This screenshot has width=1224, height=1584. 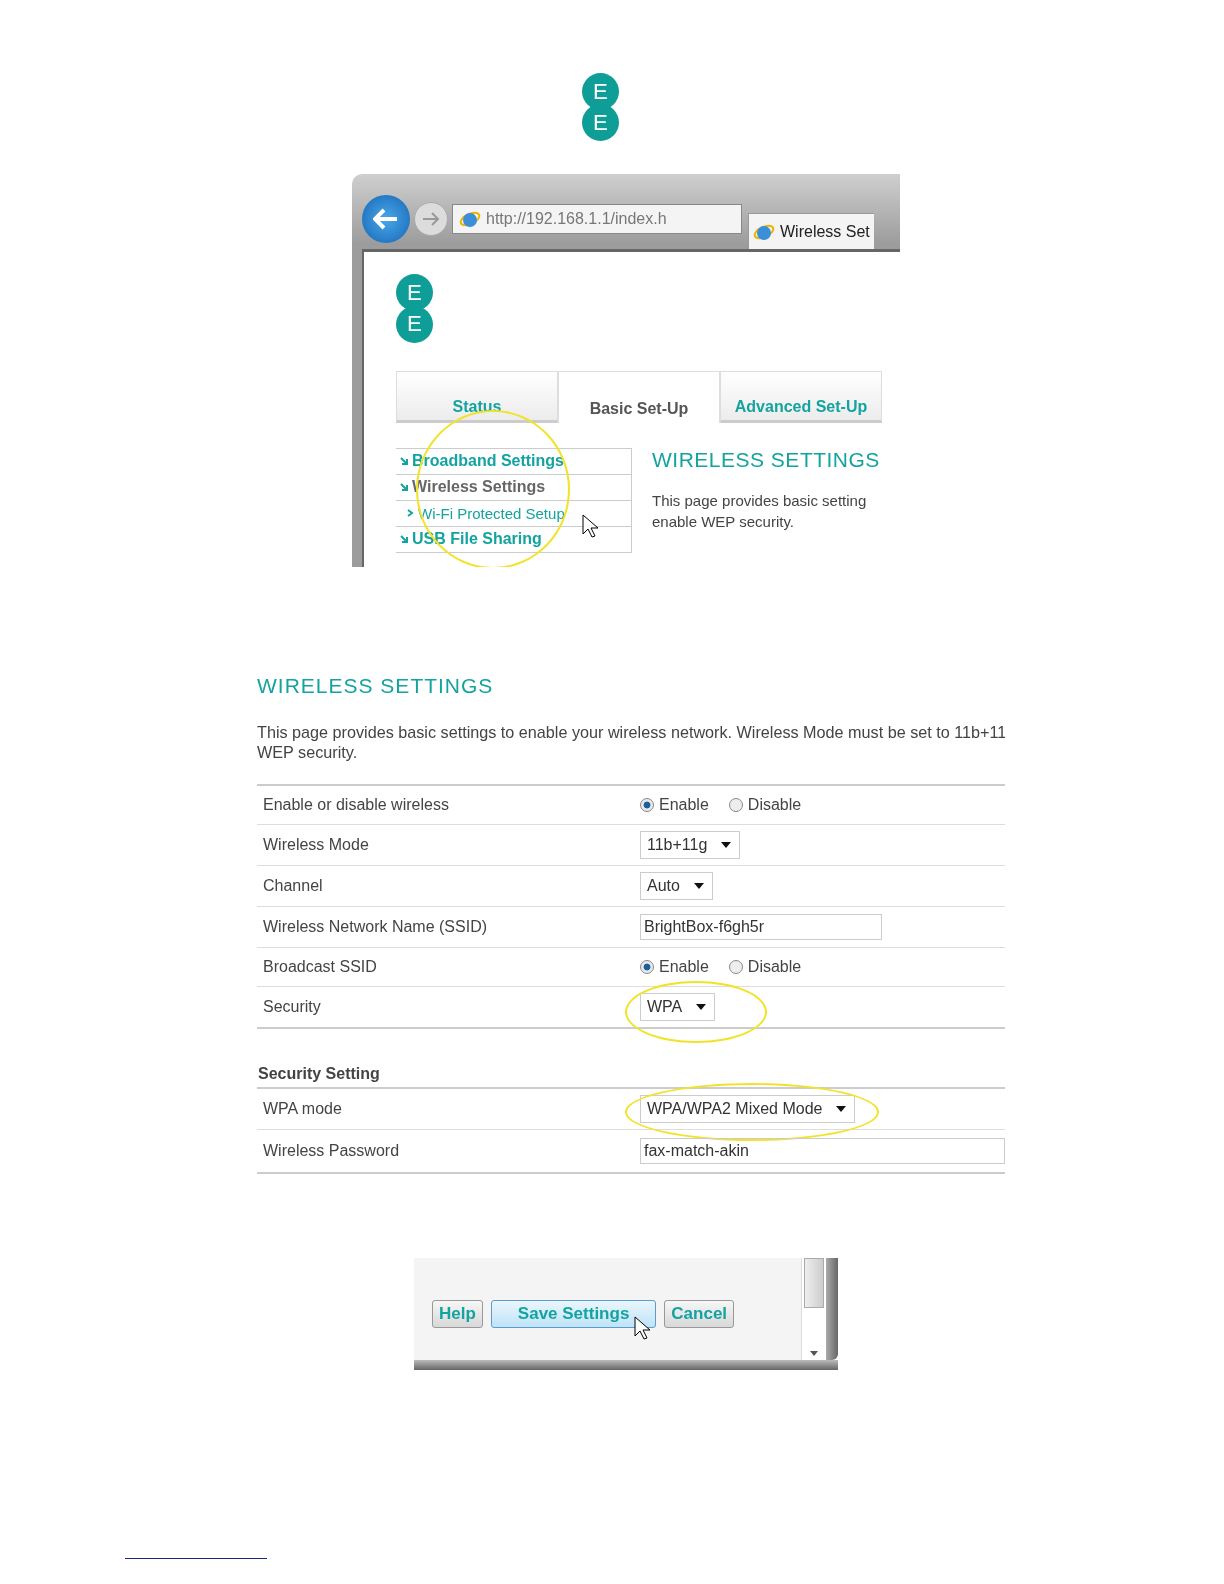 I want to click on setting-label: Wireless Mode, so click(x=316, y=845).